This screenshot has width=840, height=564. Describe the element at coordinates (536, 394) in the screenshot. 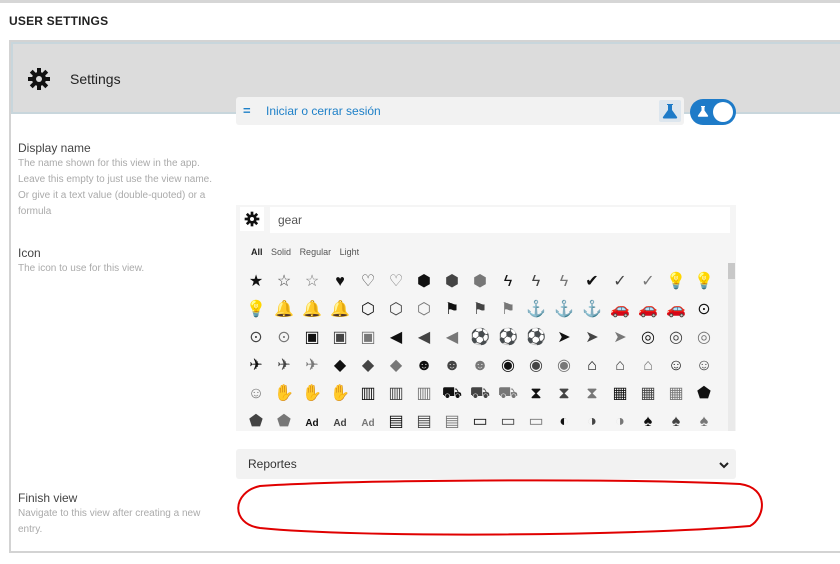

I see `hourglass-solid-icon: ⧗` at that location.